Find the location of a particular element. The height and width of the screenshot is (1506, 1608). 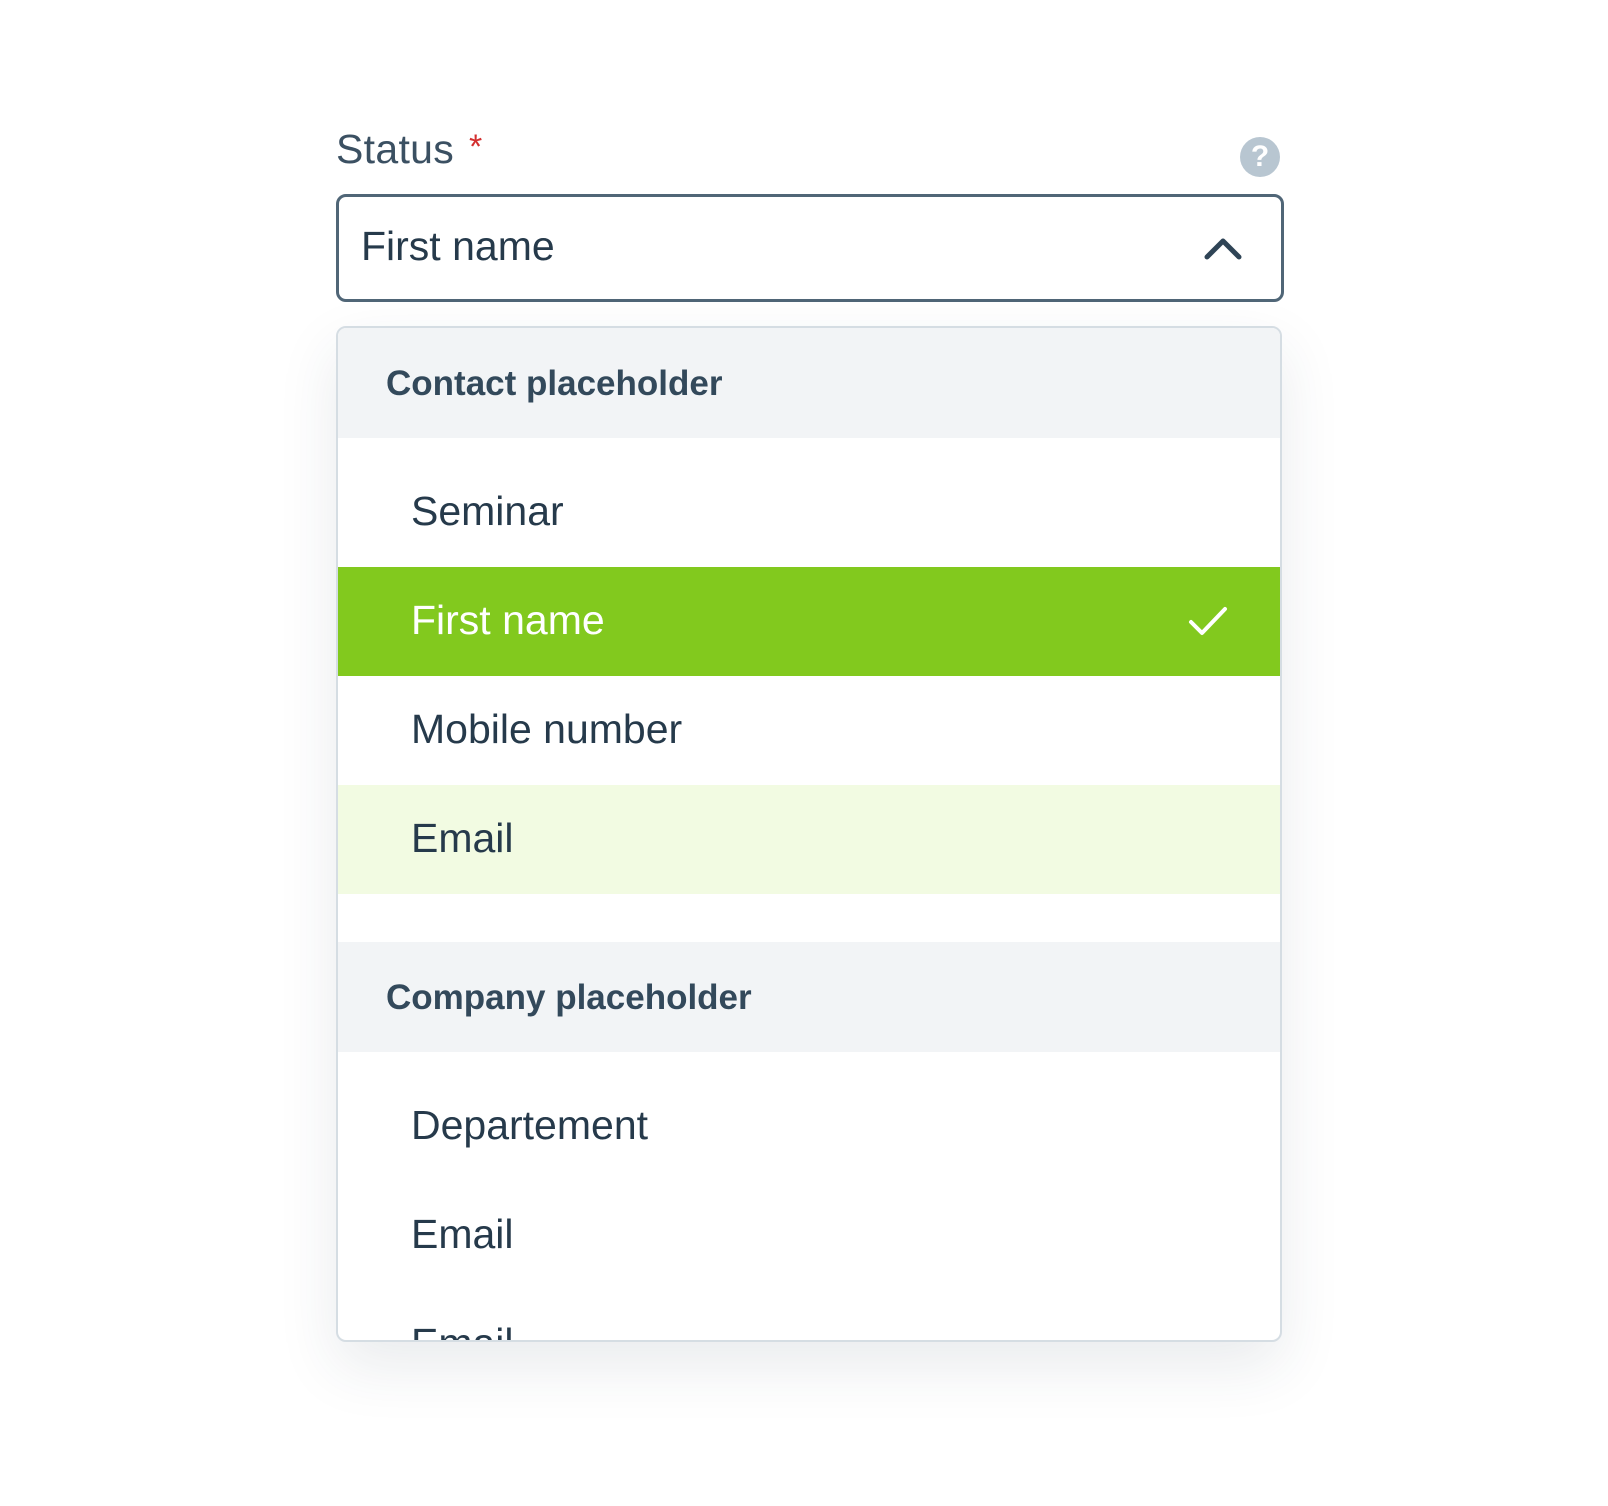

group-header-label: Contact placeholder is located at coordinates (554, 383).